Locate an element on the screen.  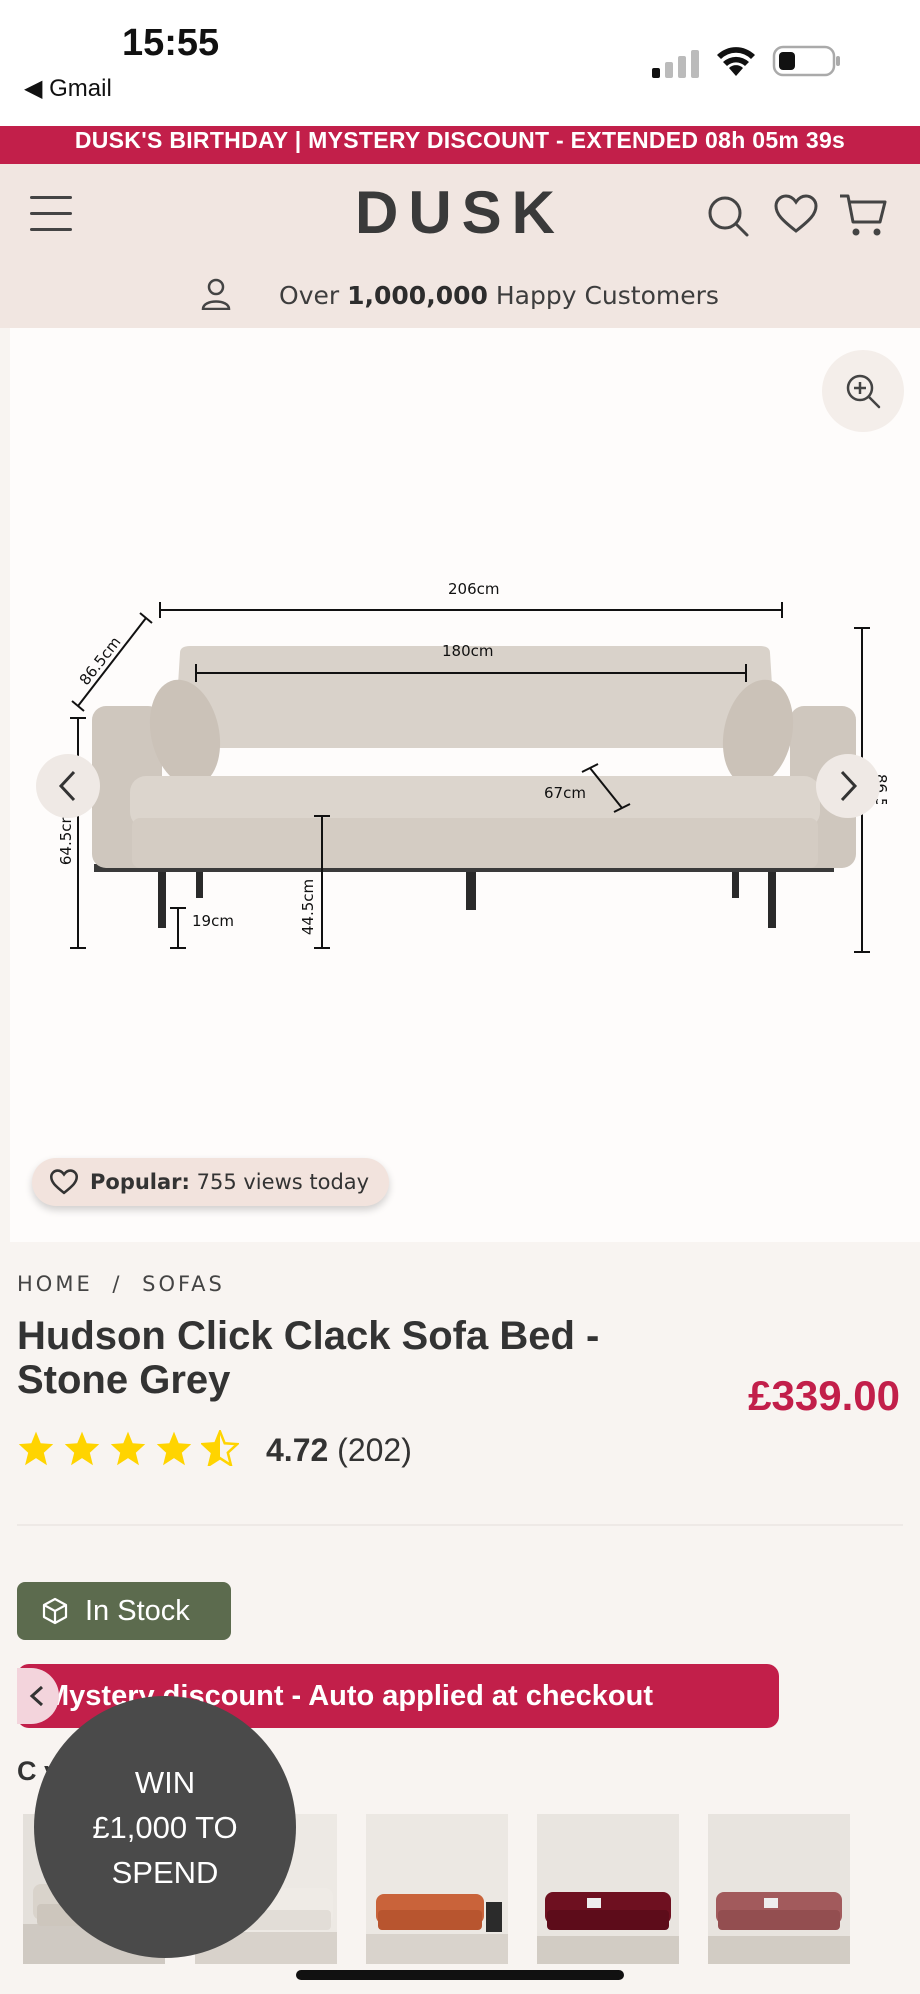
product-title: Hudson Click Clack Sofa Bed - Stone Grey is located at coordinates (308, 1358).